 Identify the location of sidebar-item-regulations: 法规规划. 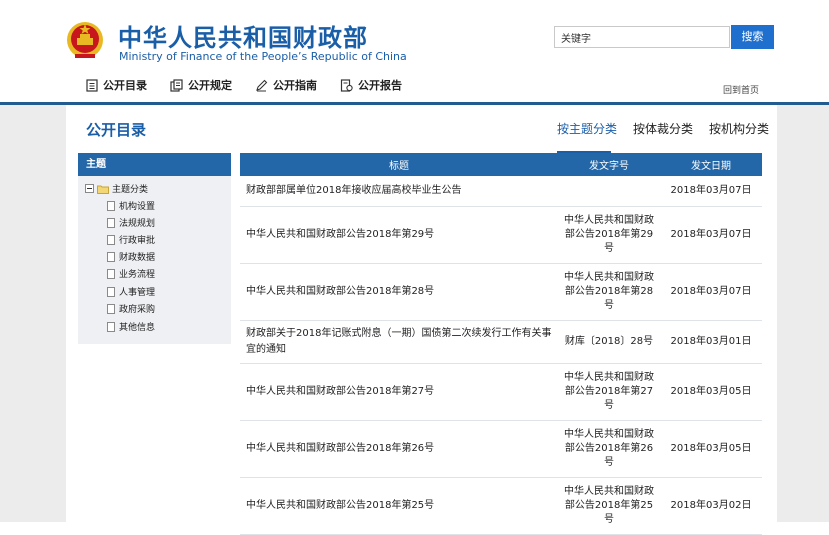
(131, 222).